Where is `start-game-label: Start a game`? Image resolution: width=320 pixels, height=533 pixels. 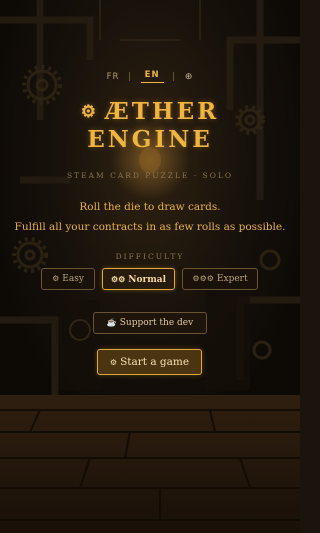
start-game-label: Start a game is located at coordinates (155, 362).